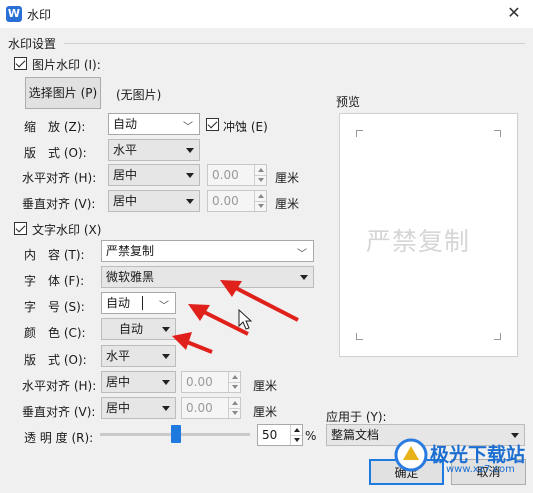 The image size is (533, 493). What do you see at coordinates (418, 241) in the screenshot?
I see `preview-watermark-text: 严禁复制` at bounding box center [418, 241].